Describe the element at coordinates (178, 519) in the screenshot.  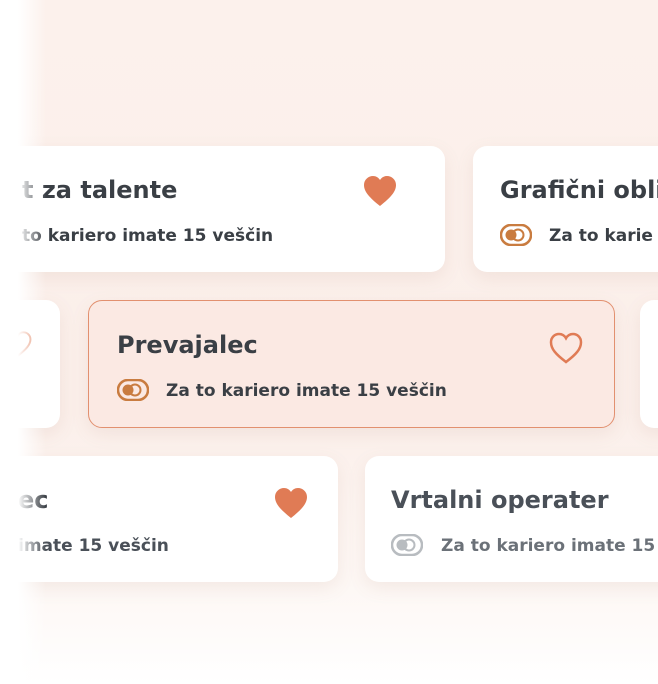
I see `career-card-partial-bottom-left: ec imate 15 veščin` at that location.